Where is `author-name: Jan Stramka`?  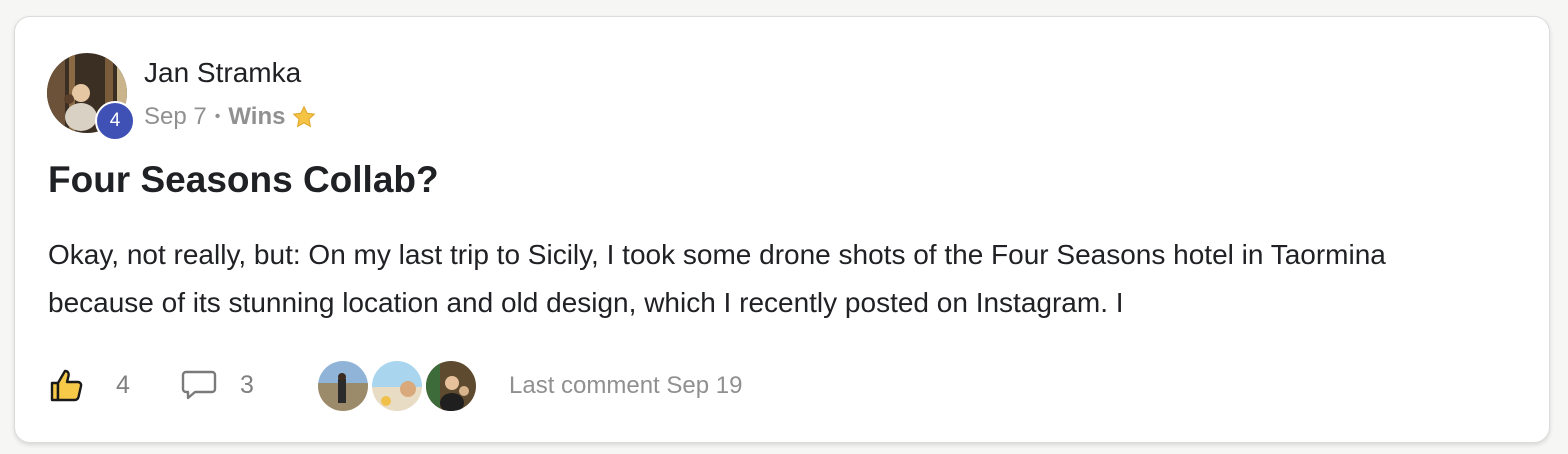
author-name: Jan Stramka is located at coordinates (222, 73).